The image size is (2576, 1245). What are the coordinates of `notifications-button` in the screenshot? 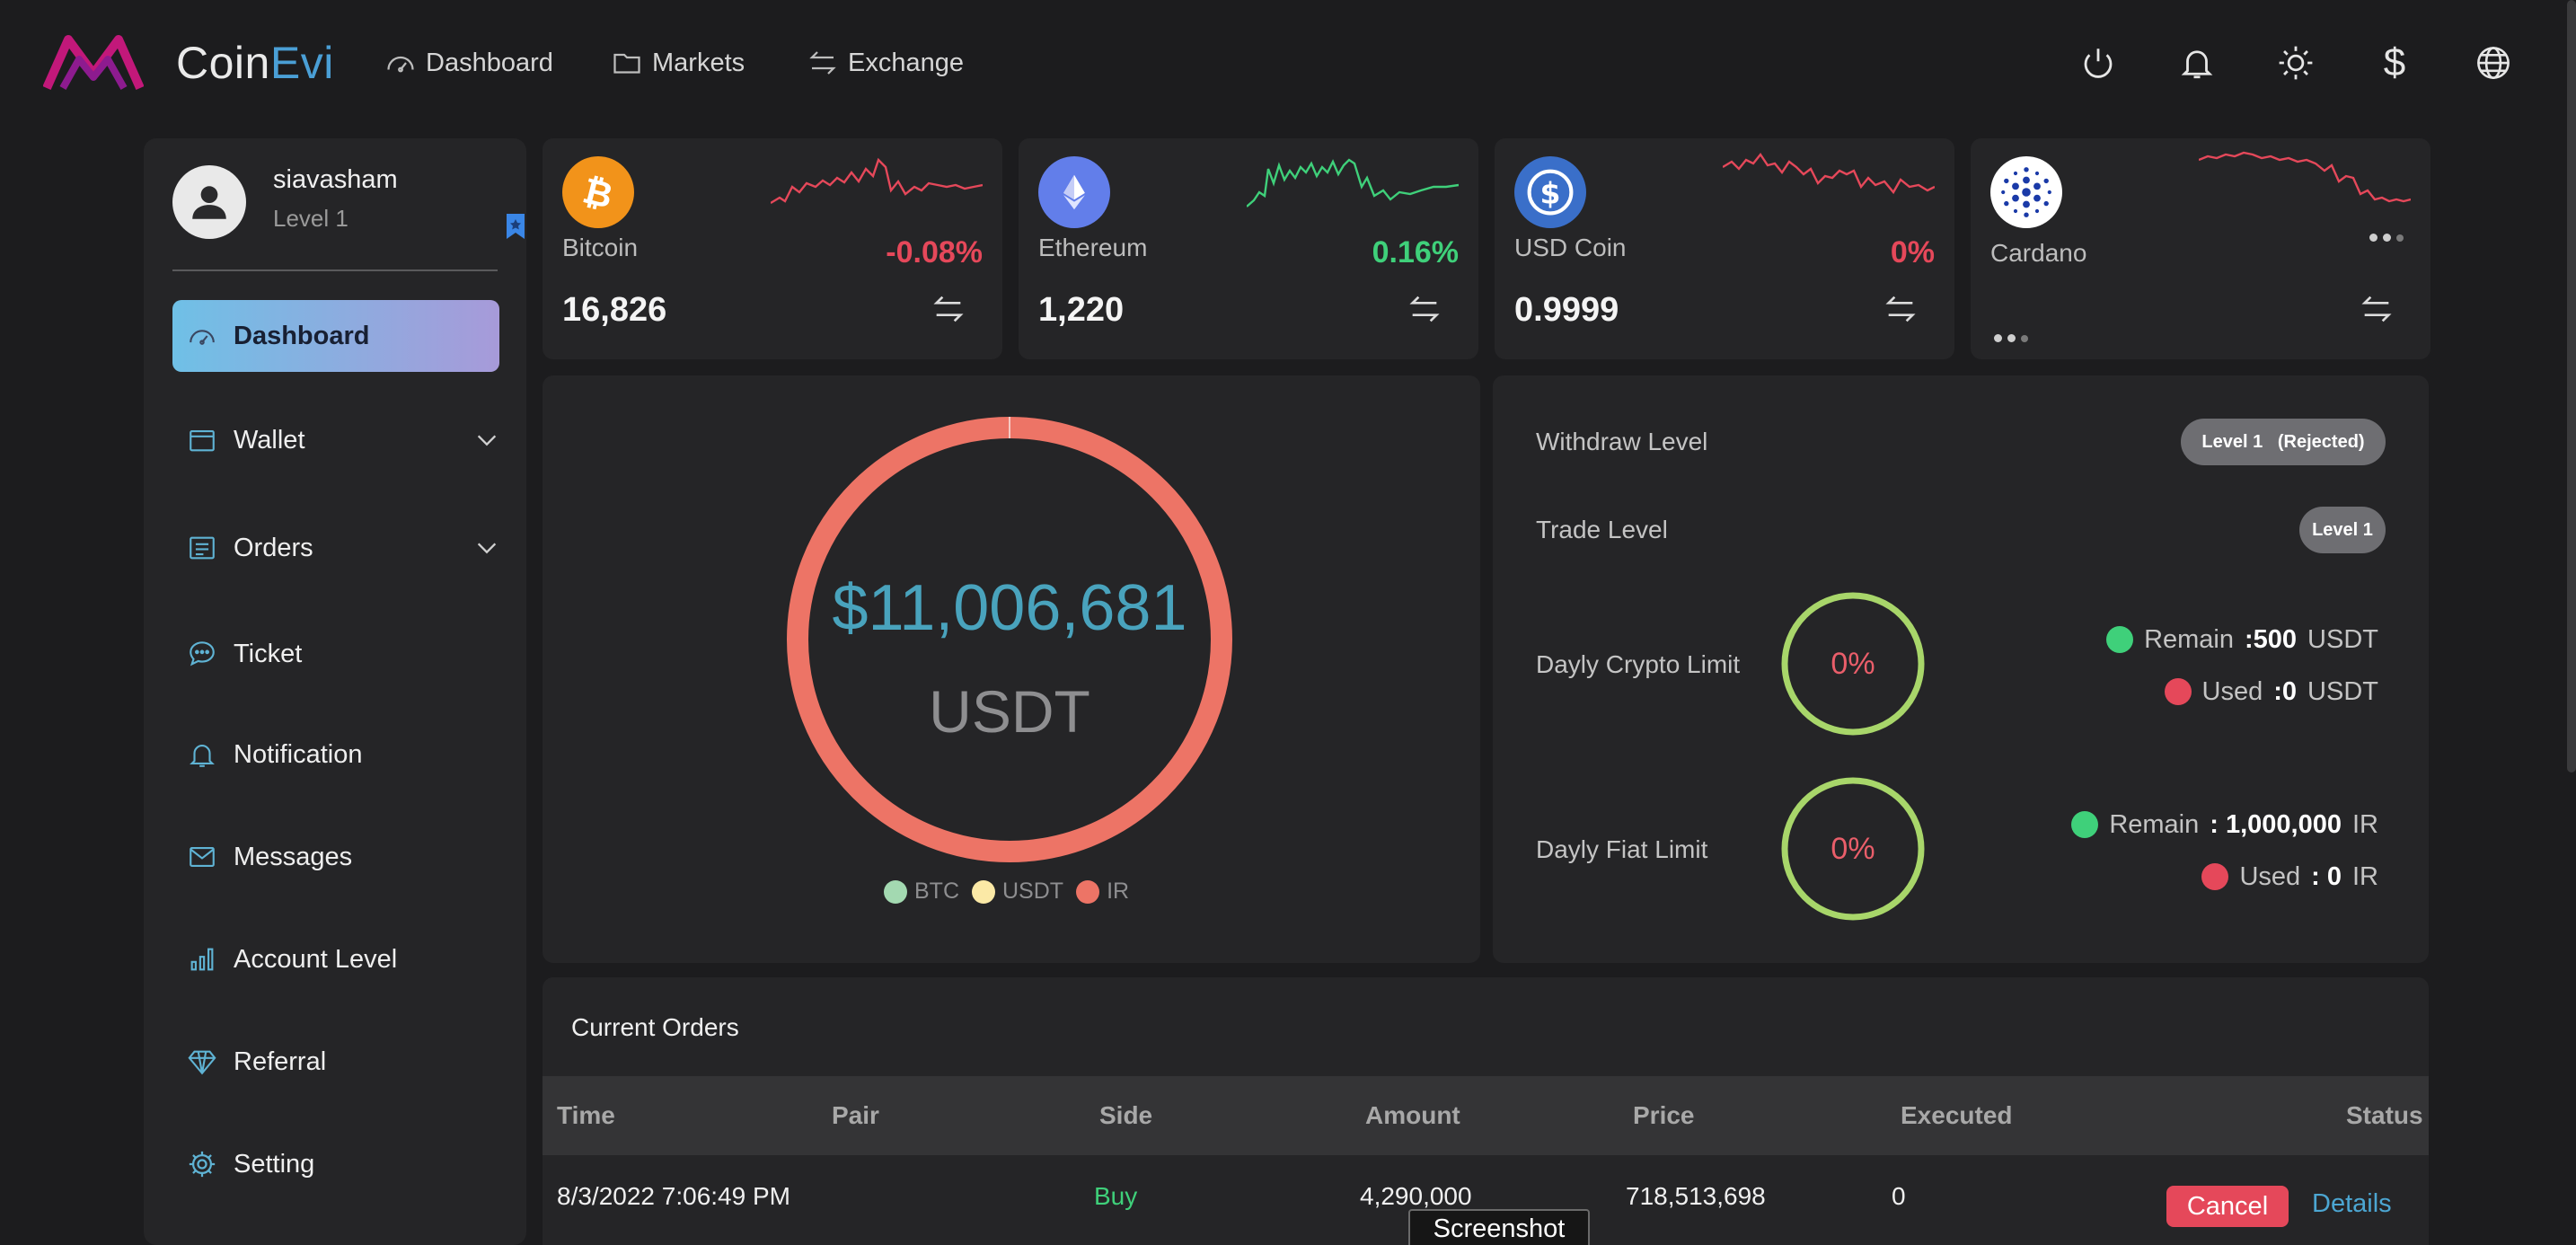 It's located at (2197, 63).